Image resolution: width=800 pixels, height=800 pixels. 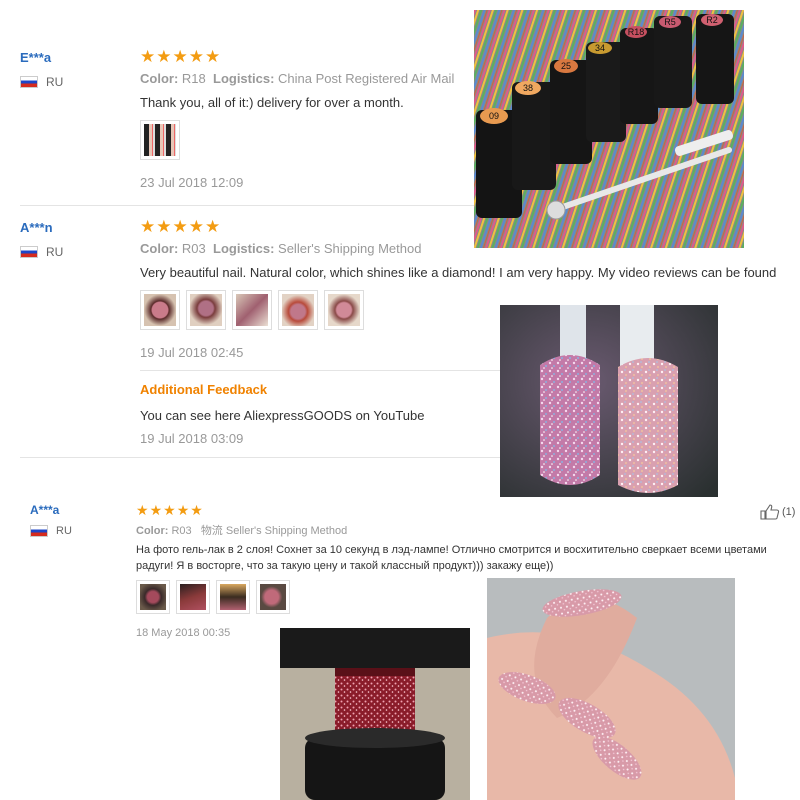 What do you see at coordinates (366, 78) in the screenshot?
I see `logistics-value: China Post Registered Air Mail` at bounding box center [366, 78].